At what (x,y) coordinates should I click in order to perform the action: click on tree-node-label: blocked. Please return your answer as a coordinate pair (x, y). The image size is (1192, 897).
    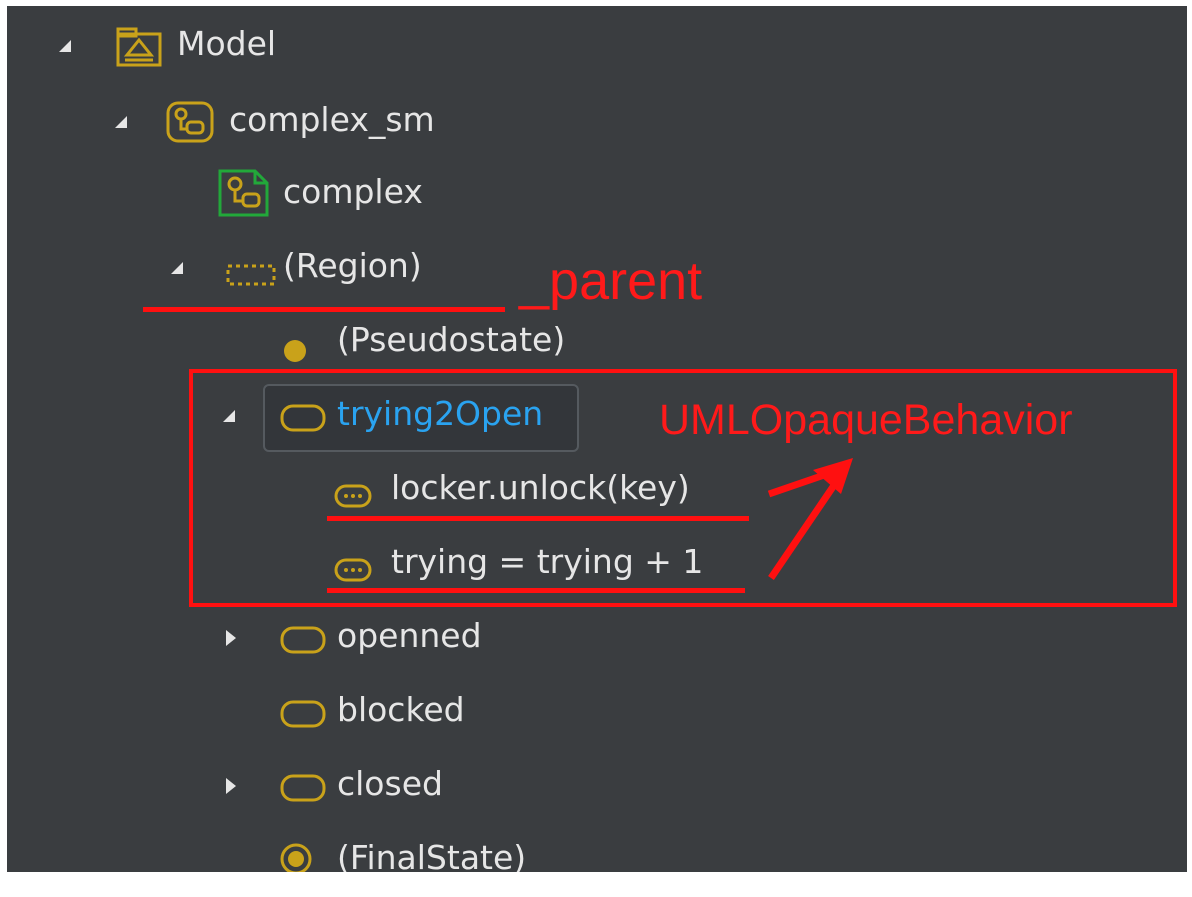
    Looking at the image, I should click on (401, 709).